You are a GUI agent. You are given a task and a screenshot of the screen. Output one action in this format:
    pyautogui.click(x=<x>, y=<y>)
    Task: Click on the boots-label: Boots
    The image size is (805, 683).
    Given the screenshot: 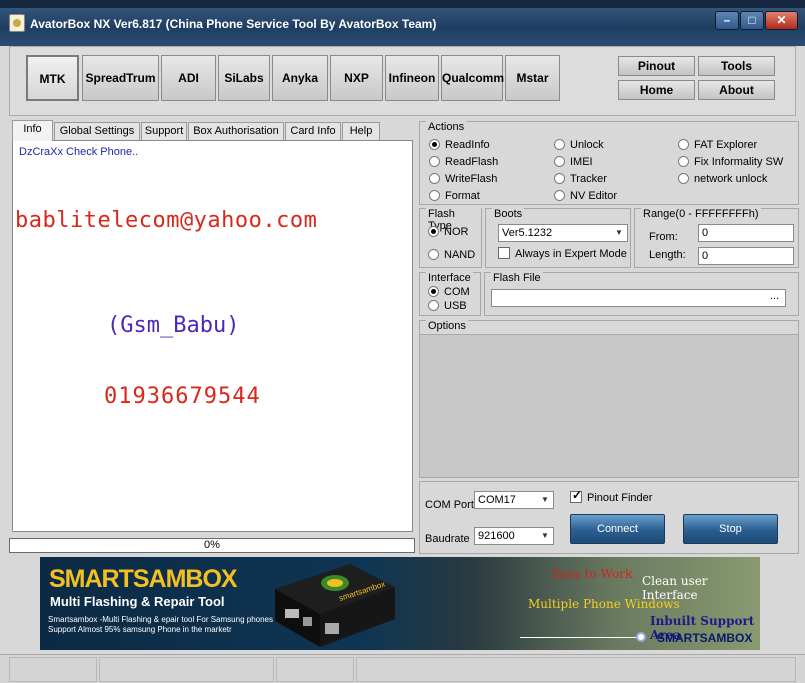 What is the action you would take?
    pyautogui.click(x=508, y=214)
    